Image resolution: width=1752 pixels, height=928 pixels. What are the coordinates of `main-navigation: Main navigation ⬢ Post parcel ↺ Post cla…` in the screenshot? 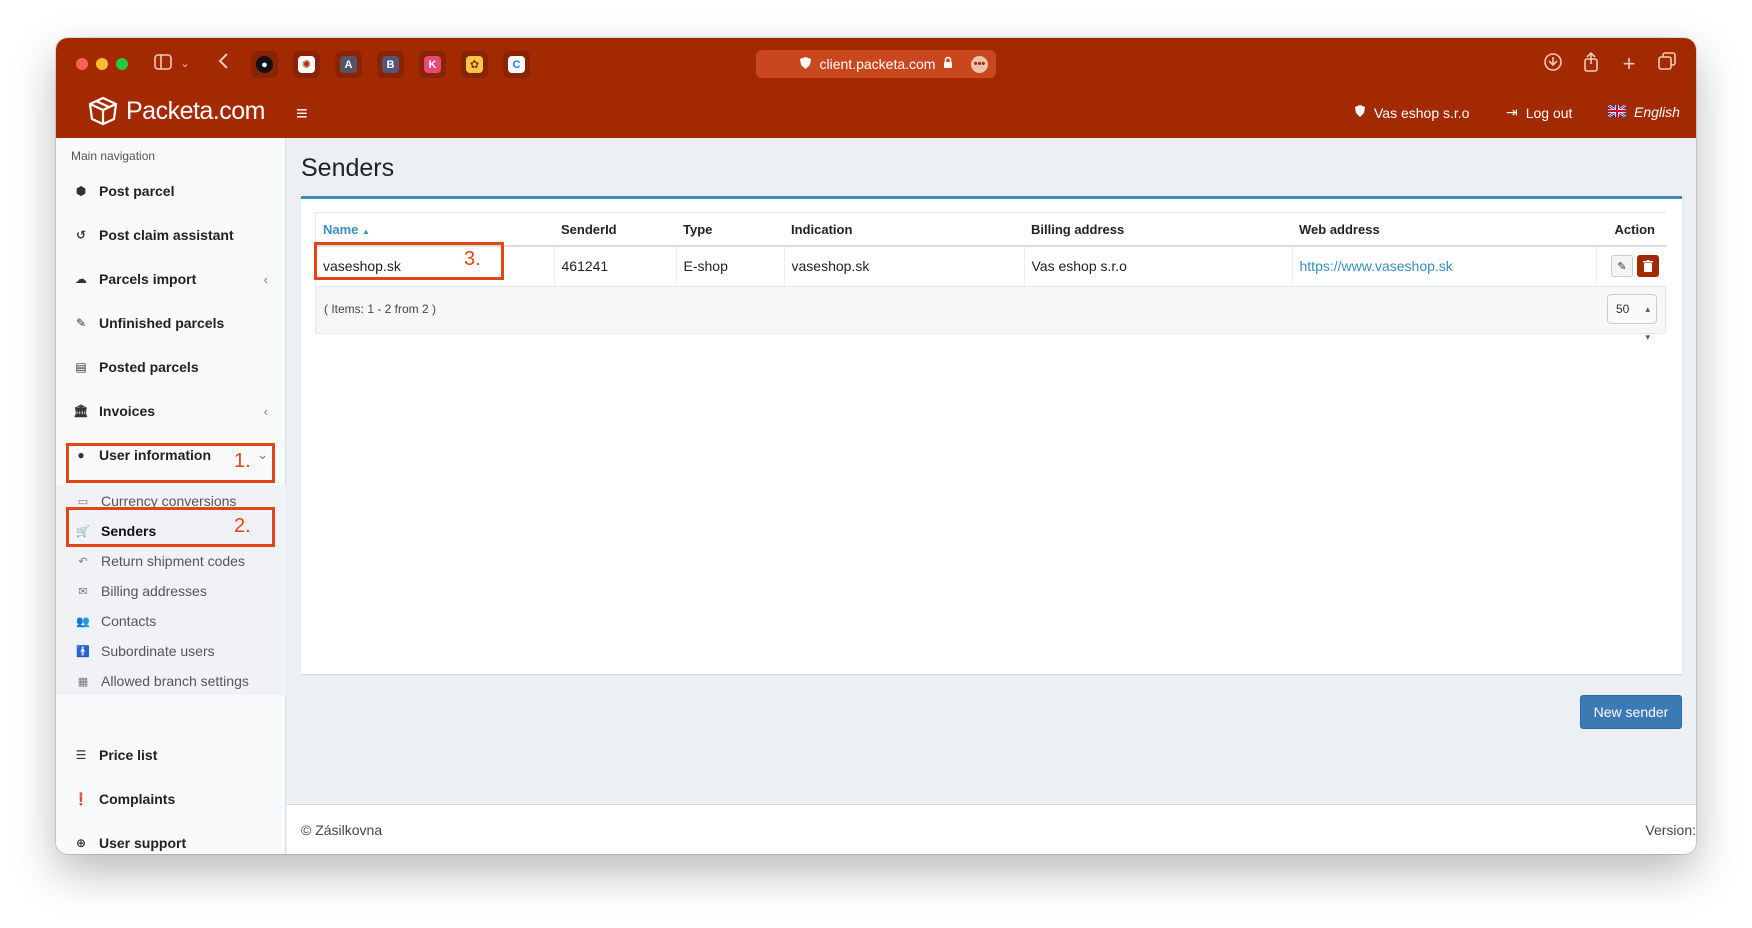 It's located at (171, 496).